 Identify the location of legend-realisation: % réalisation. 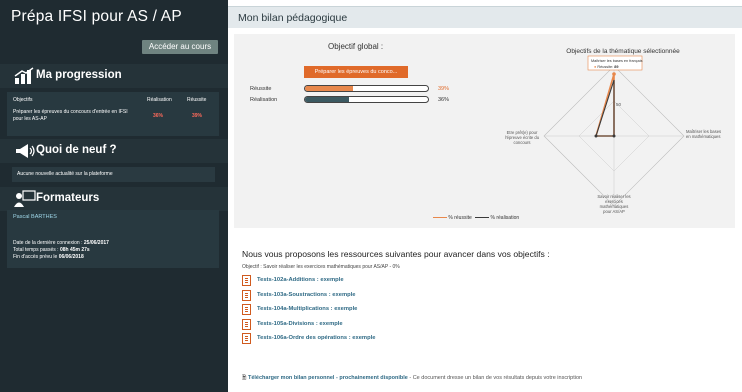
(505, 218).